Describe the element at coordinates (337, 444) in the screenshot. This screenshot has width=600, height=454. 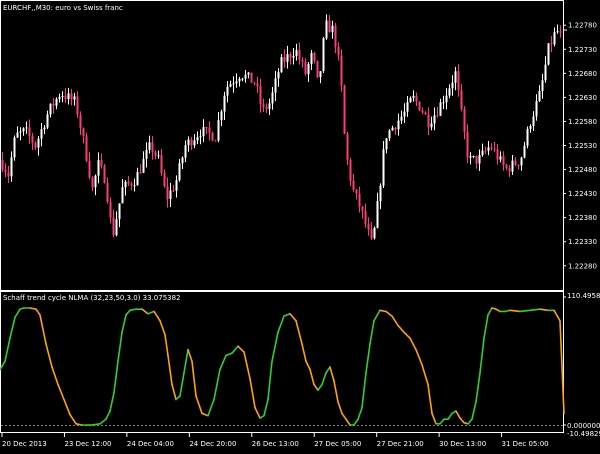
I see `time-tick-label: 27 Dec 05:00` at that location.